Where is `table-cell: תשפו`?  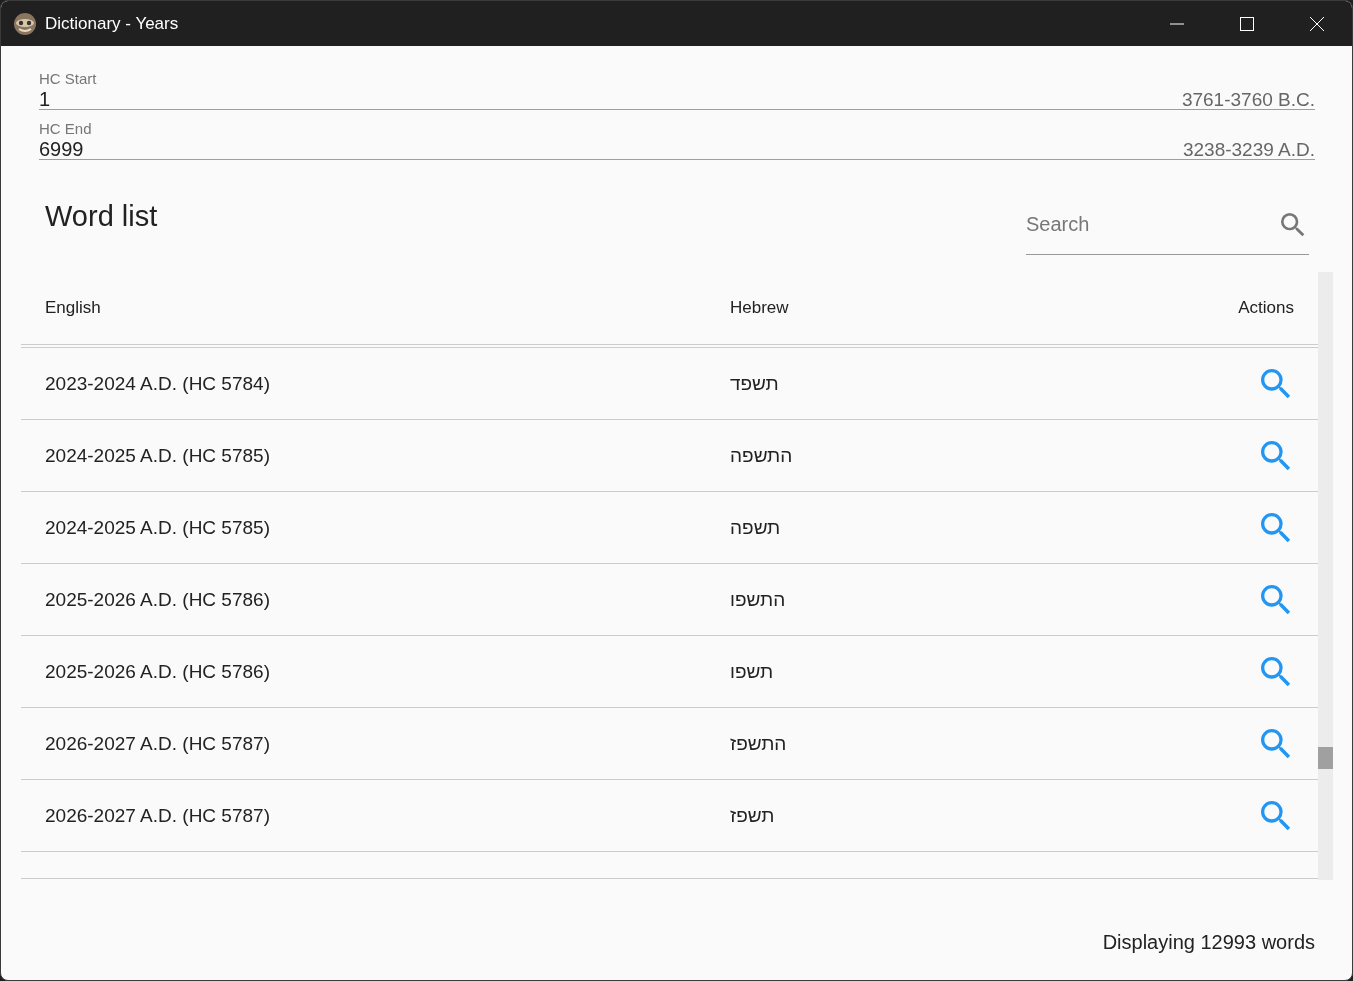
table-cell: תשפו is located at coordinates (752, 671).